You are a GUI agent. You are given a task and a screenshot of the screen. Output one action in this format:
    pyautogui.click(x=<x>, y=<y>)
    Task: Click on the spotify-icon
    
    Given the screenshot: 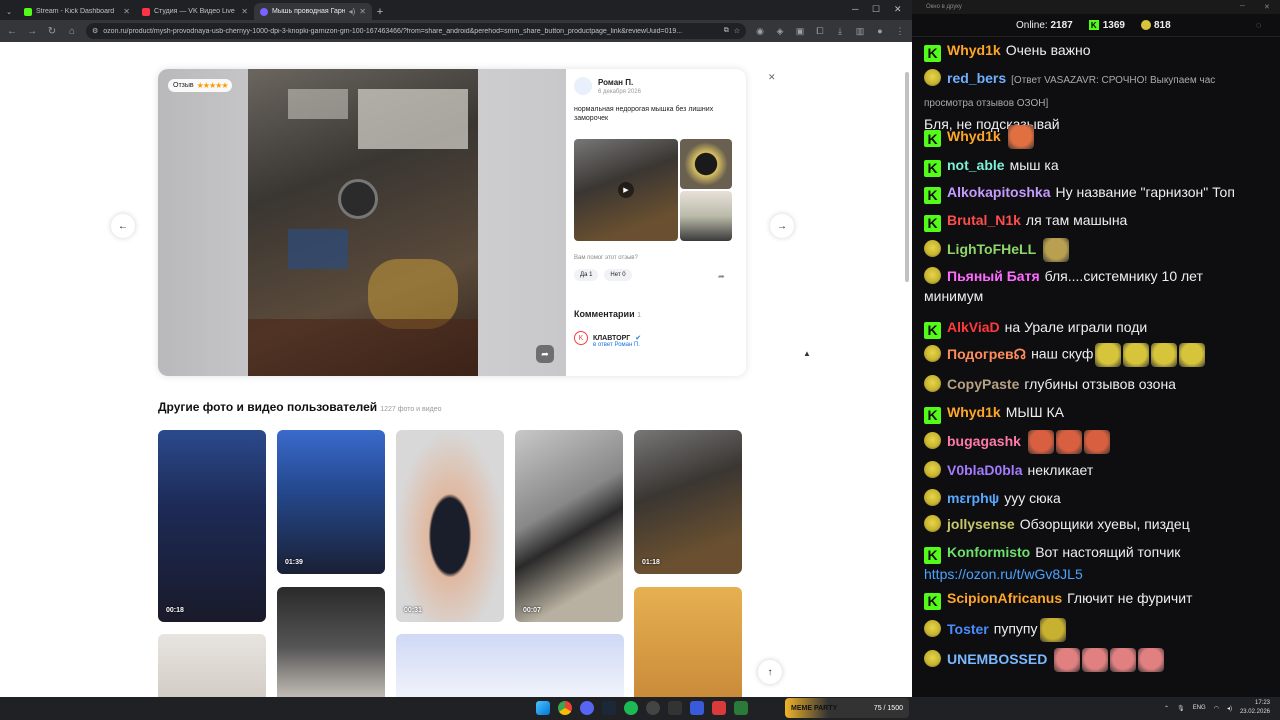 What is the action you would take?
    pyautogui.click(x=631, y=708)
    